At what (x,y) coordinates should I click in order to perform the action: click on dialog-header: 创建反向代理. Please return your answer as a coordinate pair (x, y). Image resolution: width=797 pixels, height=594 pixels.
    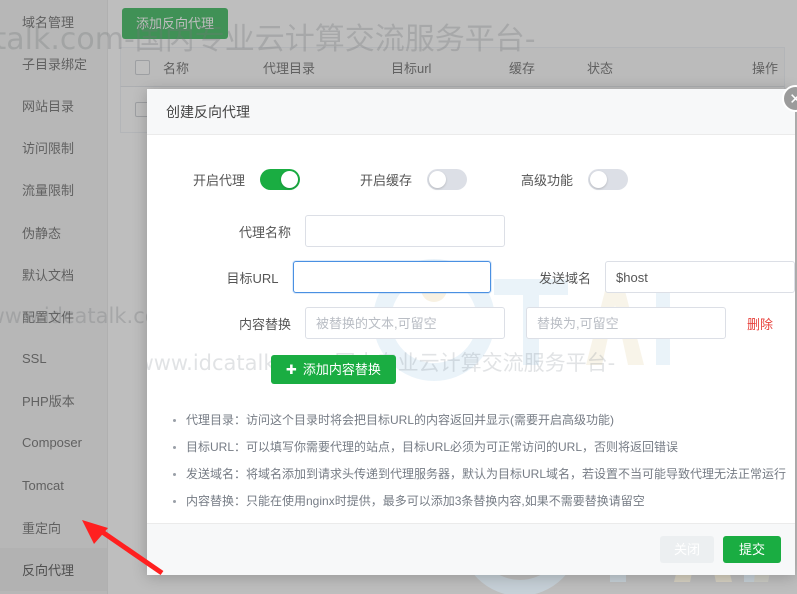
    Looking at the image, I should click on (471, 112).